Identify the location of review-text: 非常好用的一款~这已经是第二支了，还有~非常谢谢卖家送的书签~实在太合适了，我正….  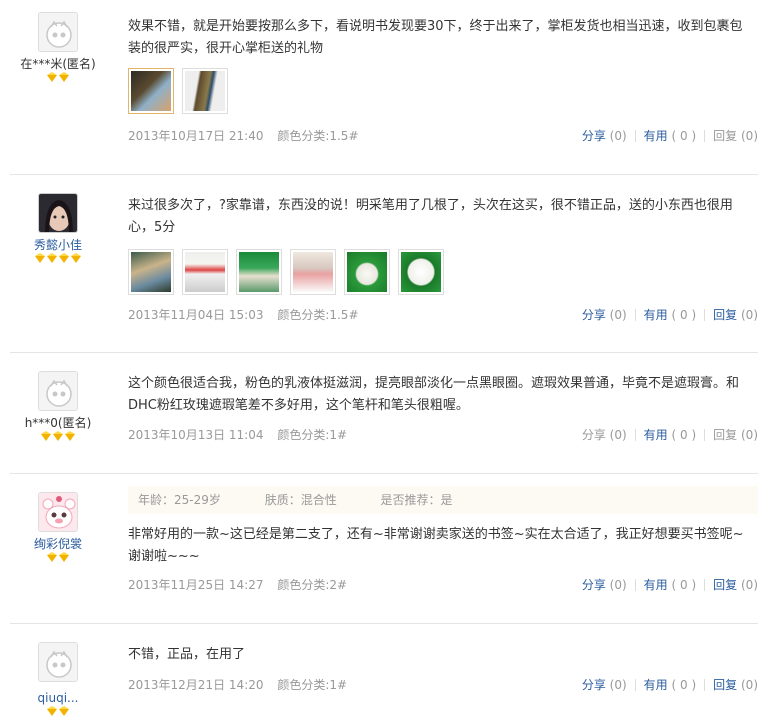
(436, 545).